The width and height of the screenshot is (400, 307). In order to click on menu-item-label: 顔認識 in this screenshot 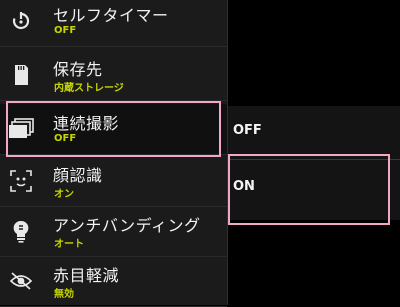, I will do `click(78, 175)`.